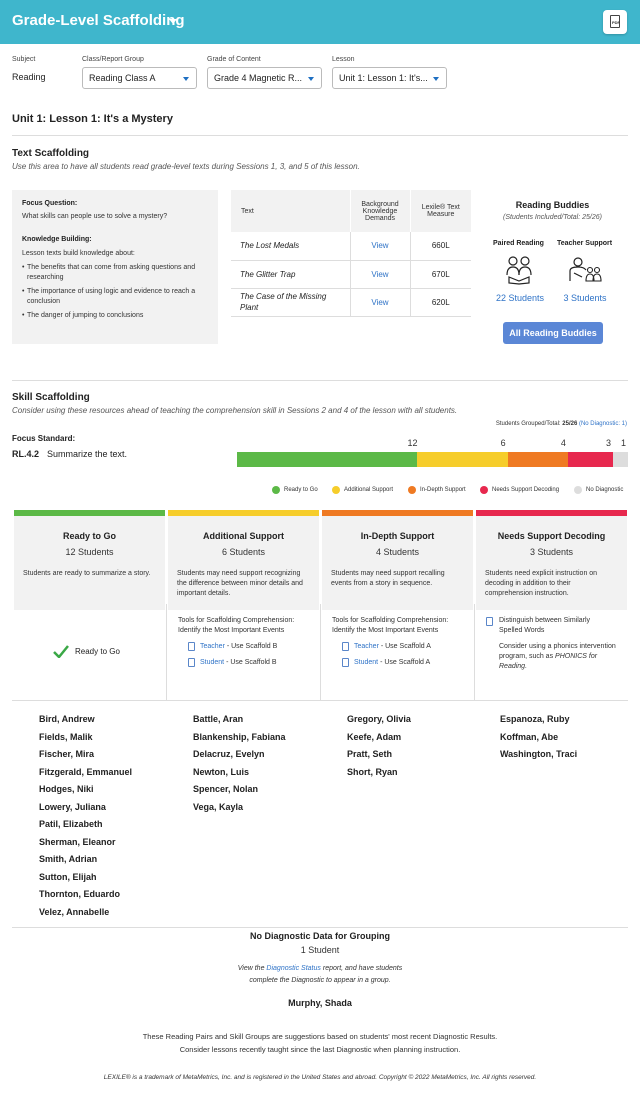  I want to click on checkmark-icon, so click(61, 651).